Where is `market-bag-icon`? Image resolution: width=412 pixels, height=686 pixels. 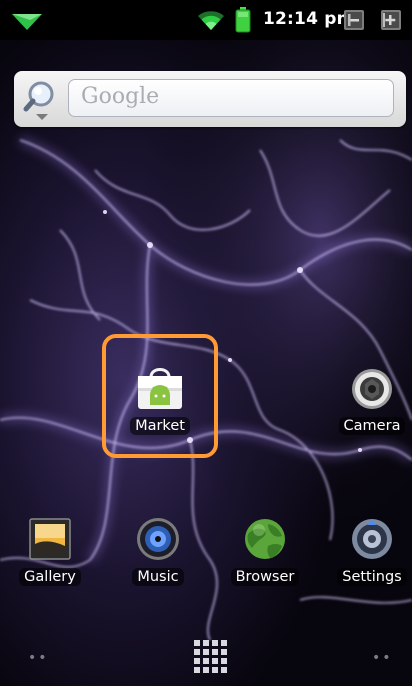
market-bag-icon is located at coordinates (160, 388).